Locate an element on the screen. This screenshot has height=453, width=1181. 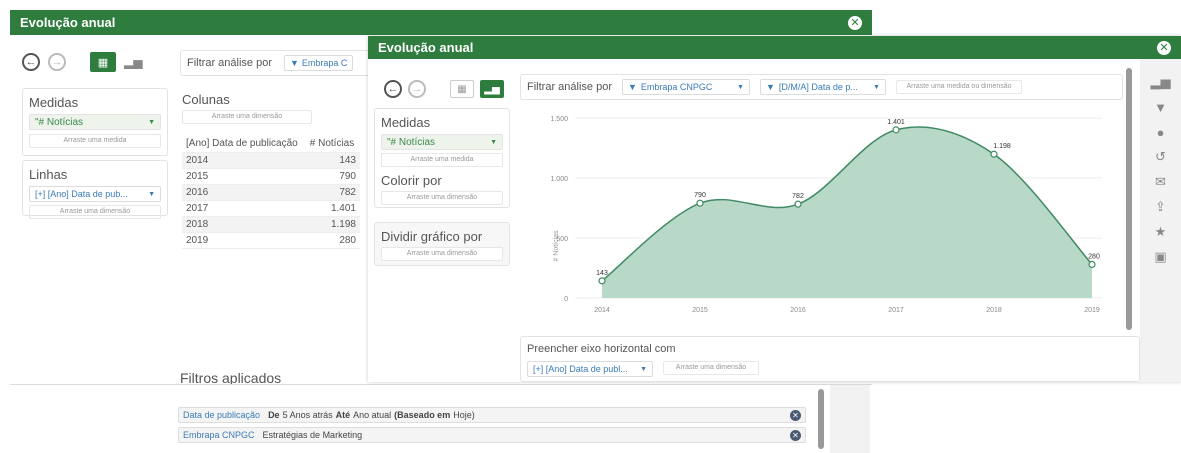
front-filter-pill-1: ▼ Embrapa CNPGC ▼ is located at coordinates (685, 87).